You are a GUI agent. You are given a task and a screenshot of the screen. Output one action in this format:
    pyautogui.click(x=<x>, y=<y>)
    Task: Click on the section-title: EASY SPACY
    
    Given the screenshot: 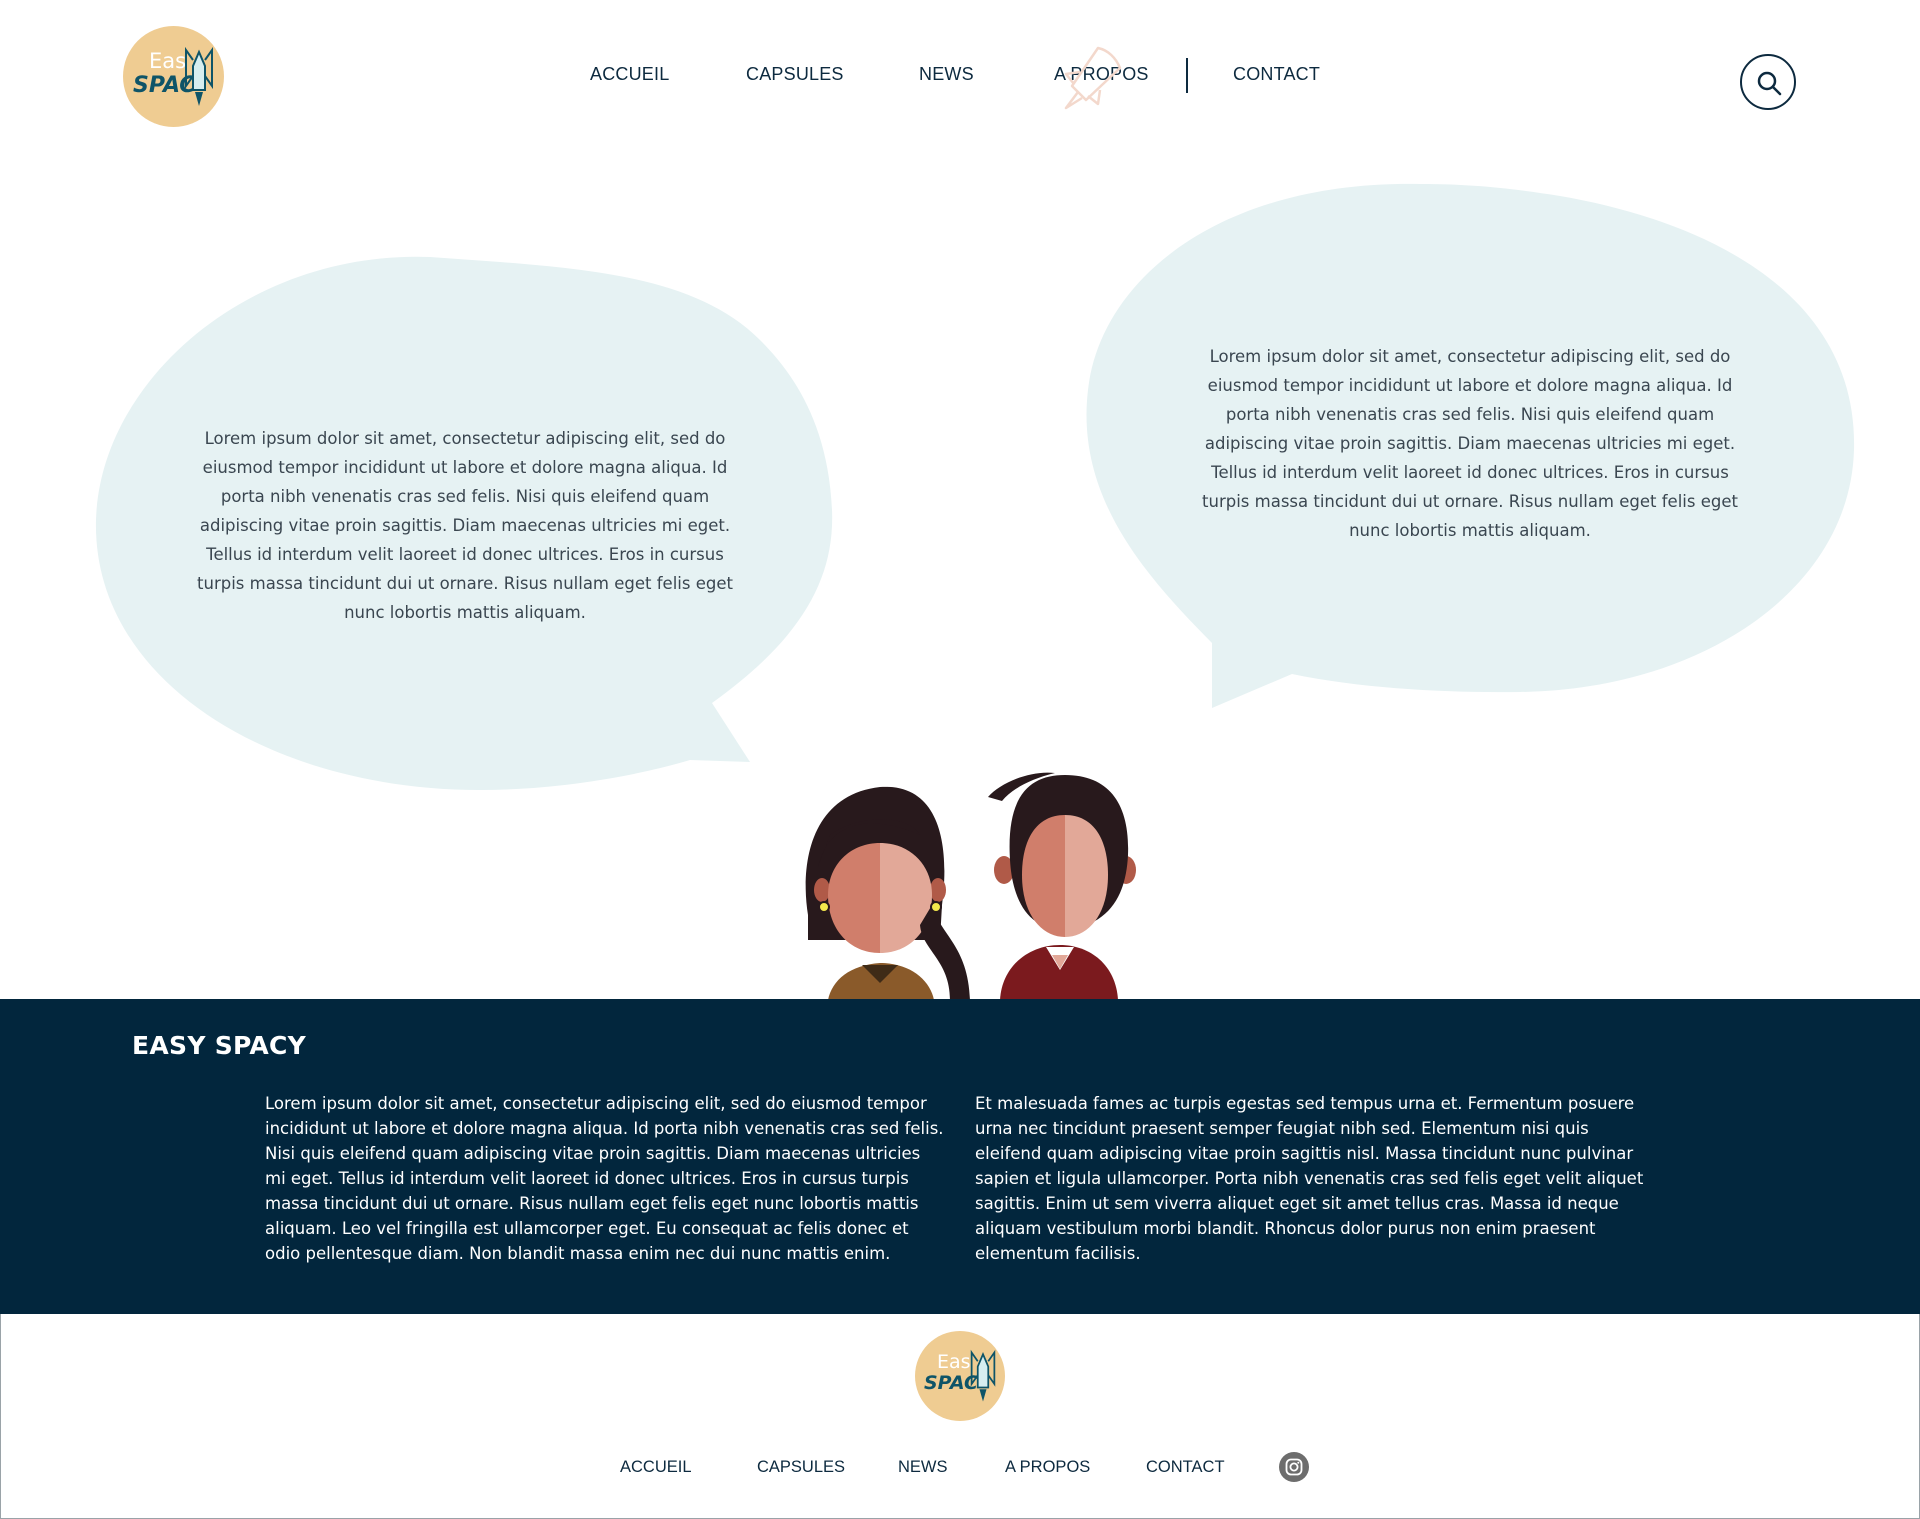 What is the action you would take?
    pyautogui.click(x=219, y=1045)
    